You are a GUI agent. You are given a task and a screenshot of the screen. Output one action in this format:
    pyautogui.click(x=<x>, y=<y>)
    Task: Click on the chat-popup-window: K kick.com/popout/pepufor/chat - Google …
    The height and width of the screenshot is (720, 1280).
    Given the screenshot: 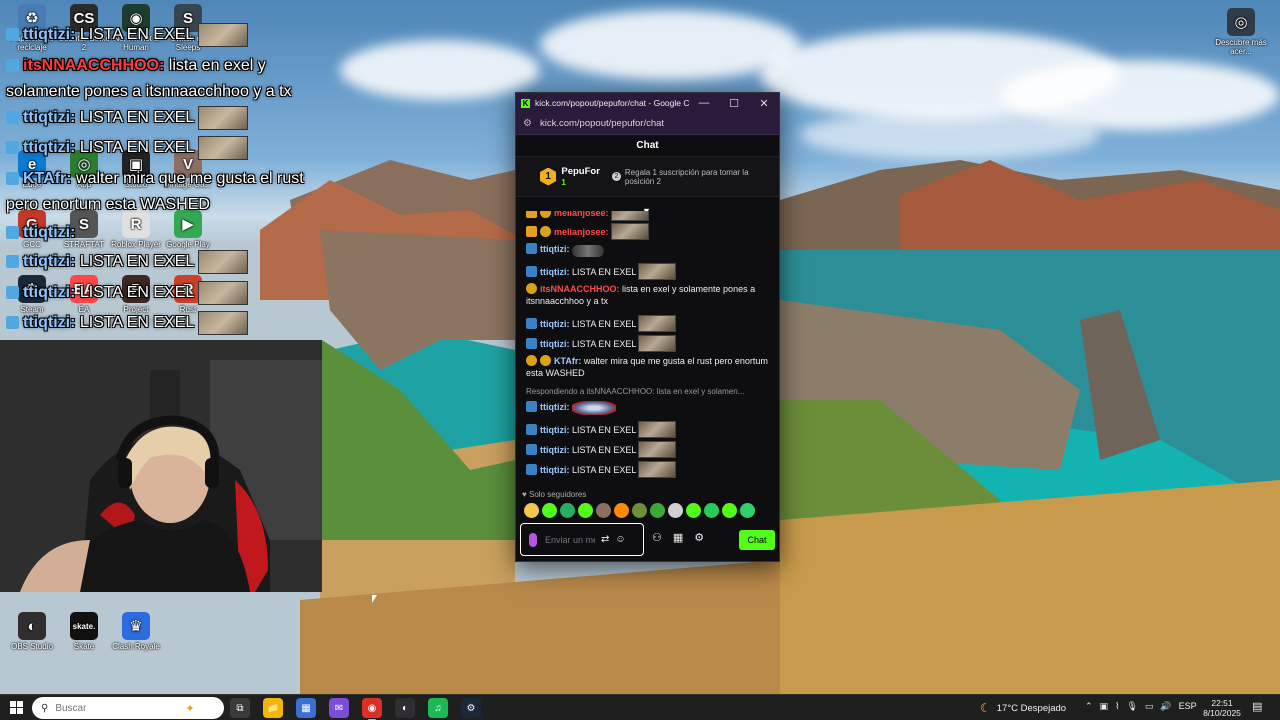 What is the action you would take?
    pyautogui.click(x=647, y=327)
    